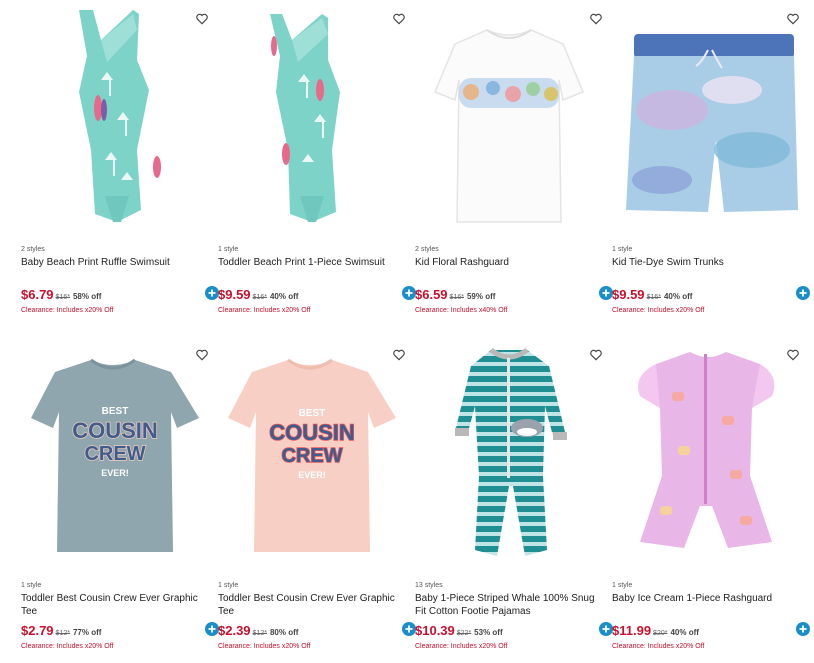 This screenshot has width=814, height=663. What do you see at coordinates (660, 633) in the screenshot?
I see `original-price: $20*` at bounding box center [660, 633].